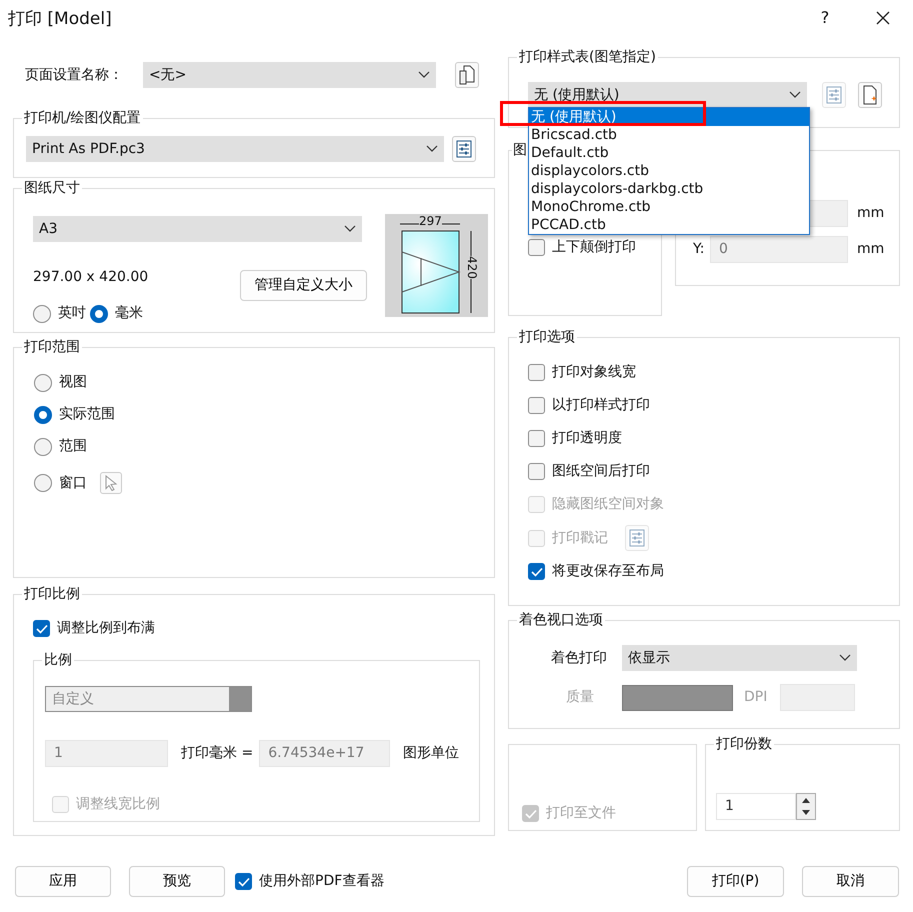 This screenshot has height=912, width=913. What do you see at coordinates (73, 446) in the screenshot?
I see `radio-label: 范围` at bounding box center [73, 446].